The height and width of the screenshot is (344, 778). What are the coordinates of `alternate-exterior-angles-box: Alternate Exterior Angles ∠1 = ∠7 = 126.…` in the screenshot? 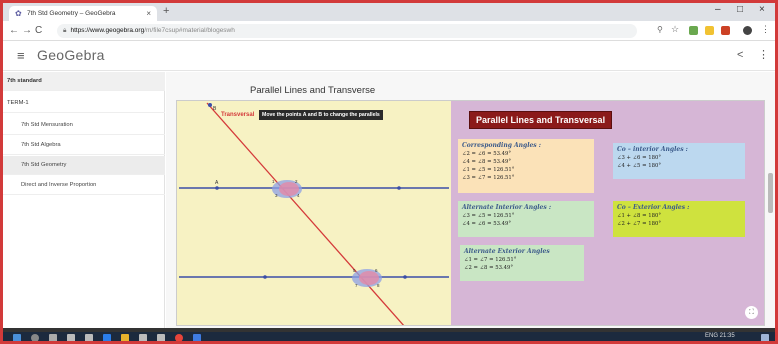 It's located at (522, 263).